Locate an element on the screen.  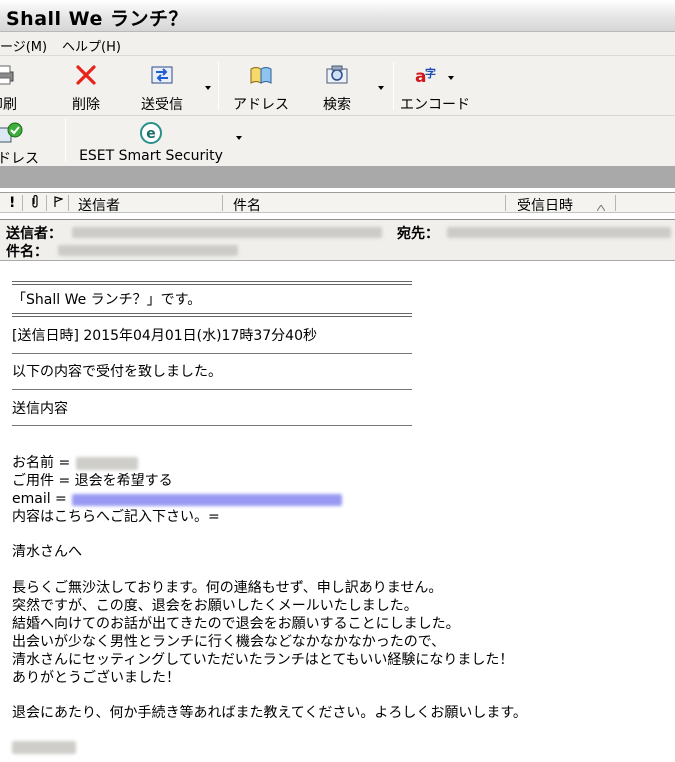
body-line-received: 以下の内容で受付を致しました。 is located at coordinates (117, 372).